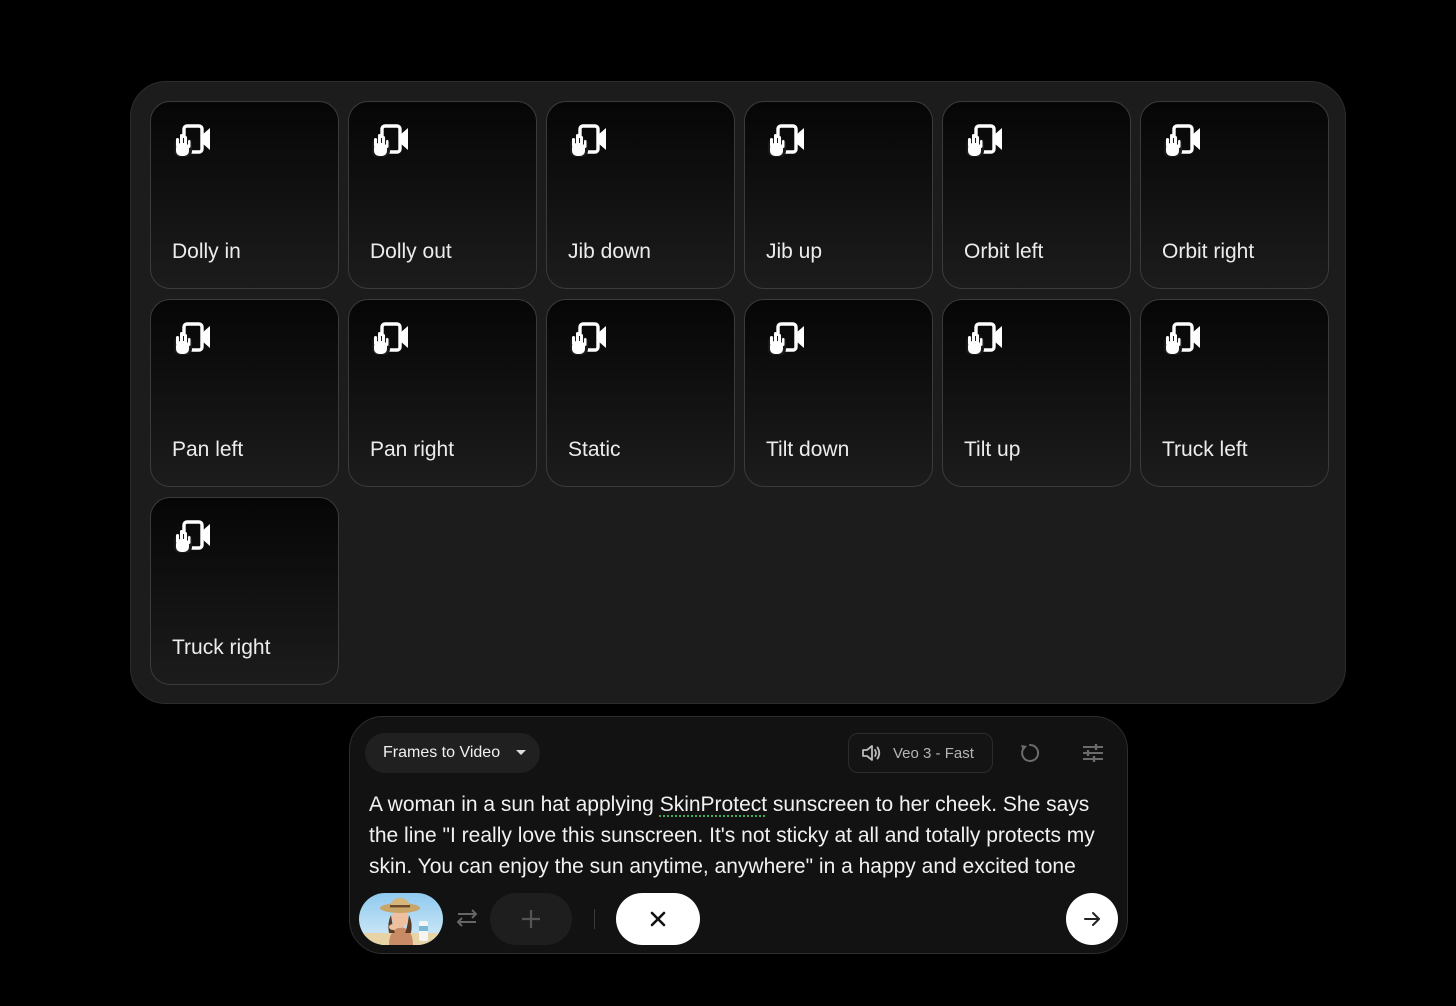  Describe the element at coordinates (412, 449) in the screenshot. I see `motion-label: Pan right` at that location.